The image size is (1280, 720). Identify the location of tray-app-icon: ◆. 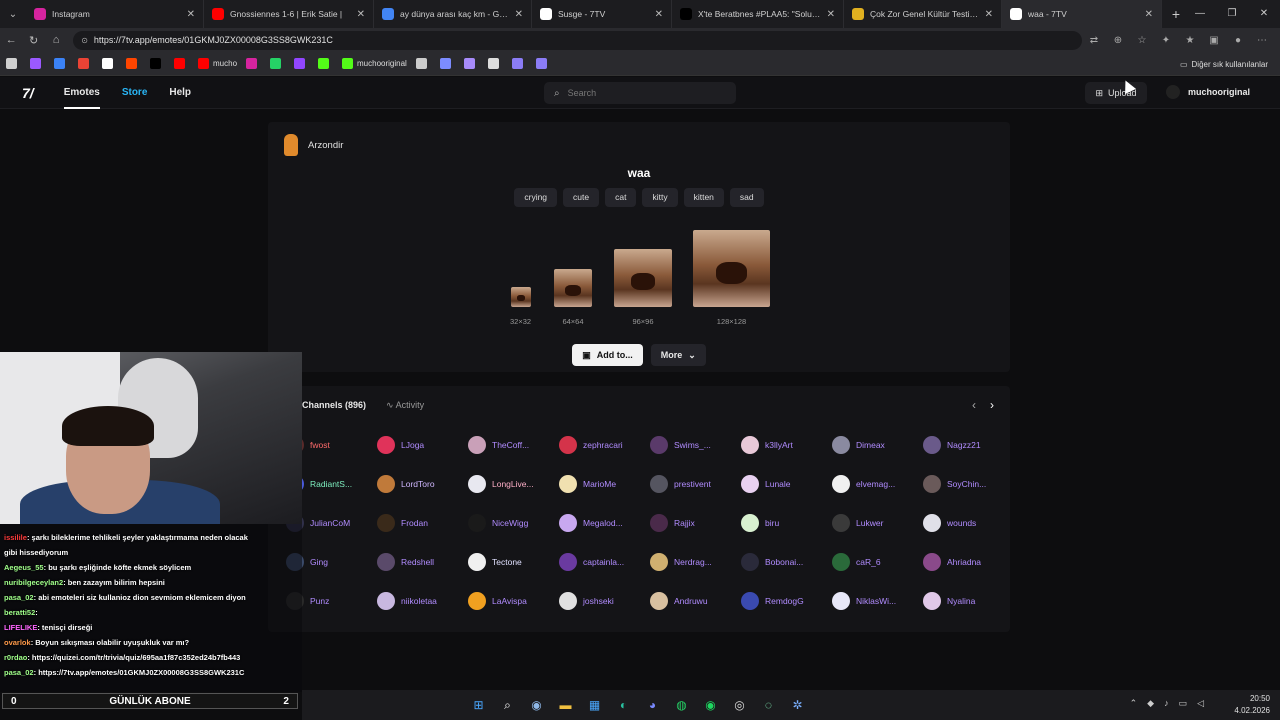
(1150, 703).